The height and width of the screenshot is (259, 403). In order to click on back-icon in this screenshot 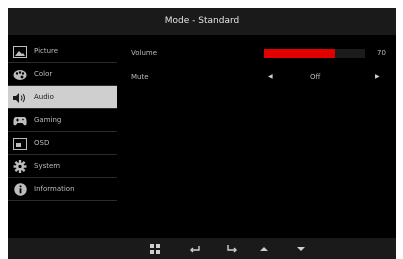, I will do `click(195, 249)`.